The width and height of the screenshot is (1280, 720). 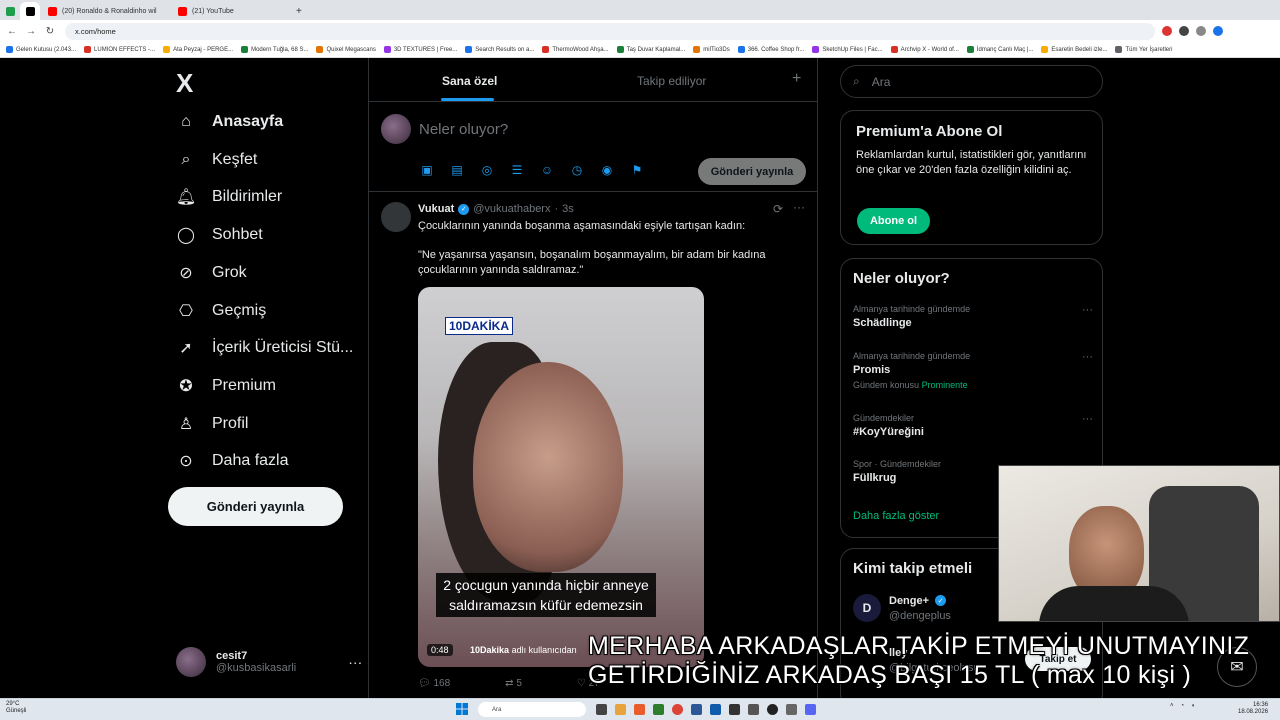 What do you see at coordinates (1253, 709) in the screenshot?
I see `clock: 16:36 18.08.2026` at bounding box center [1253, 709].